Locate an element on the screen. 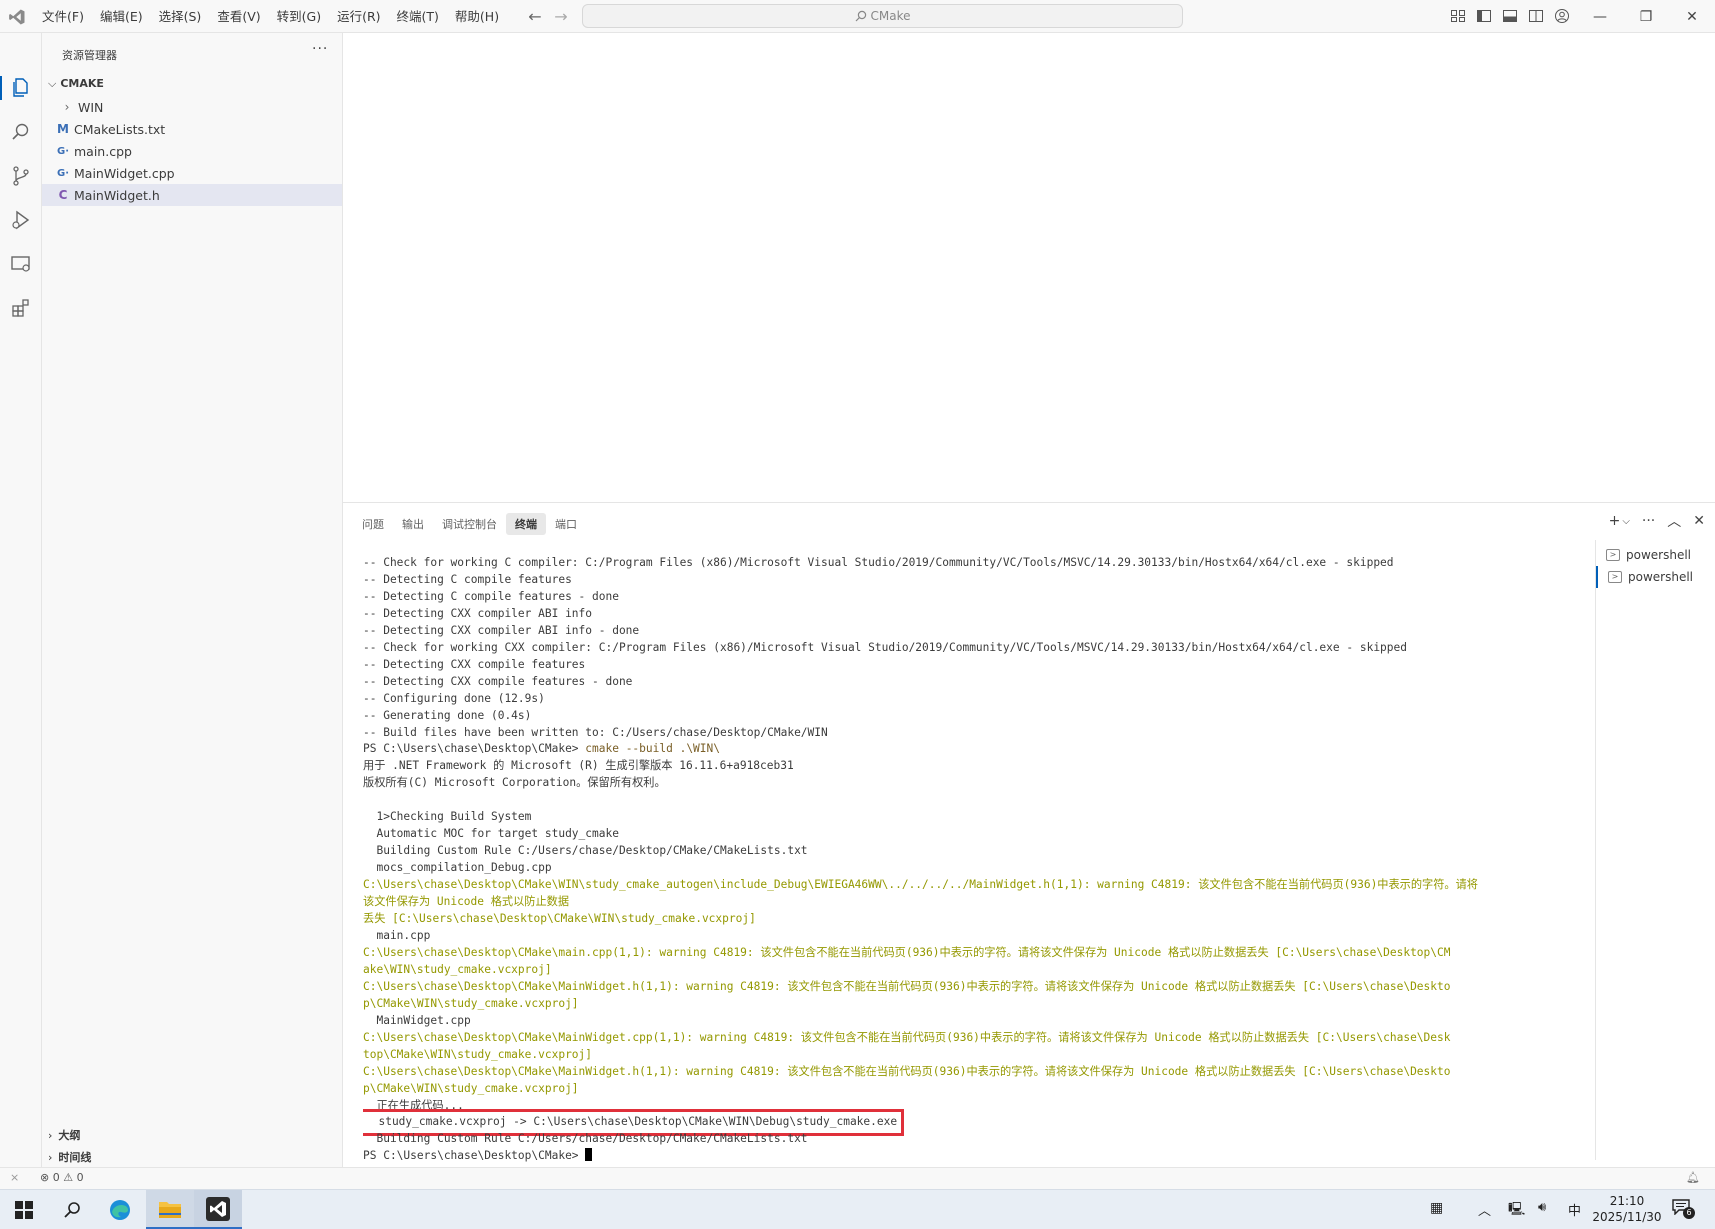  tree-item-win-folder: › WIN is located at coordinates (192, 107).